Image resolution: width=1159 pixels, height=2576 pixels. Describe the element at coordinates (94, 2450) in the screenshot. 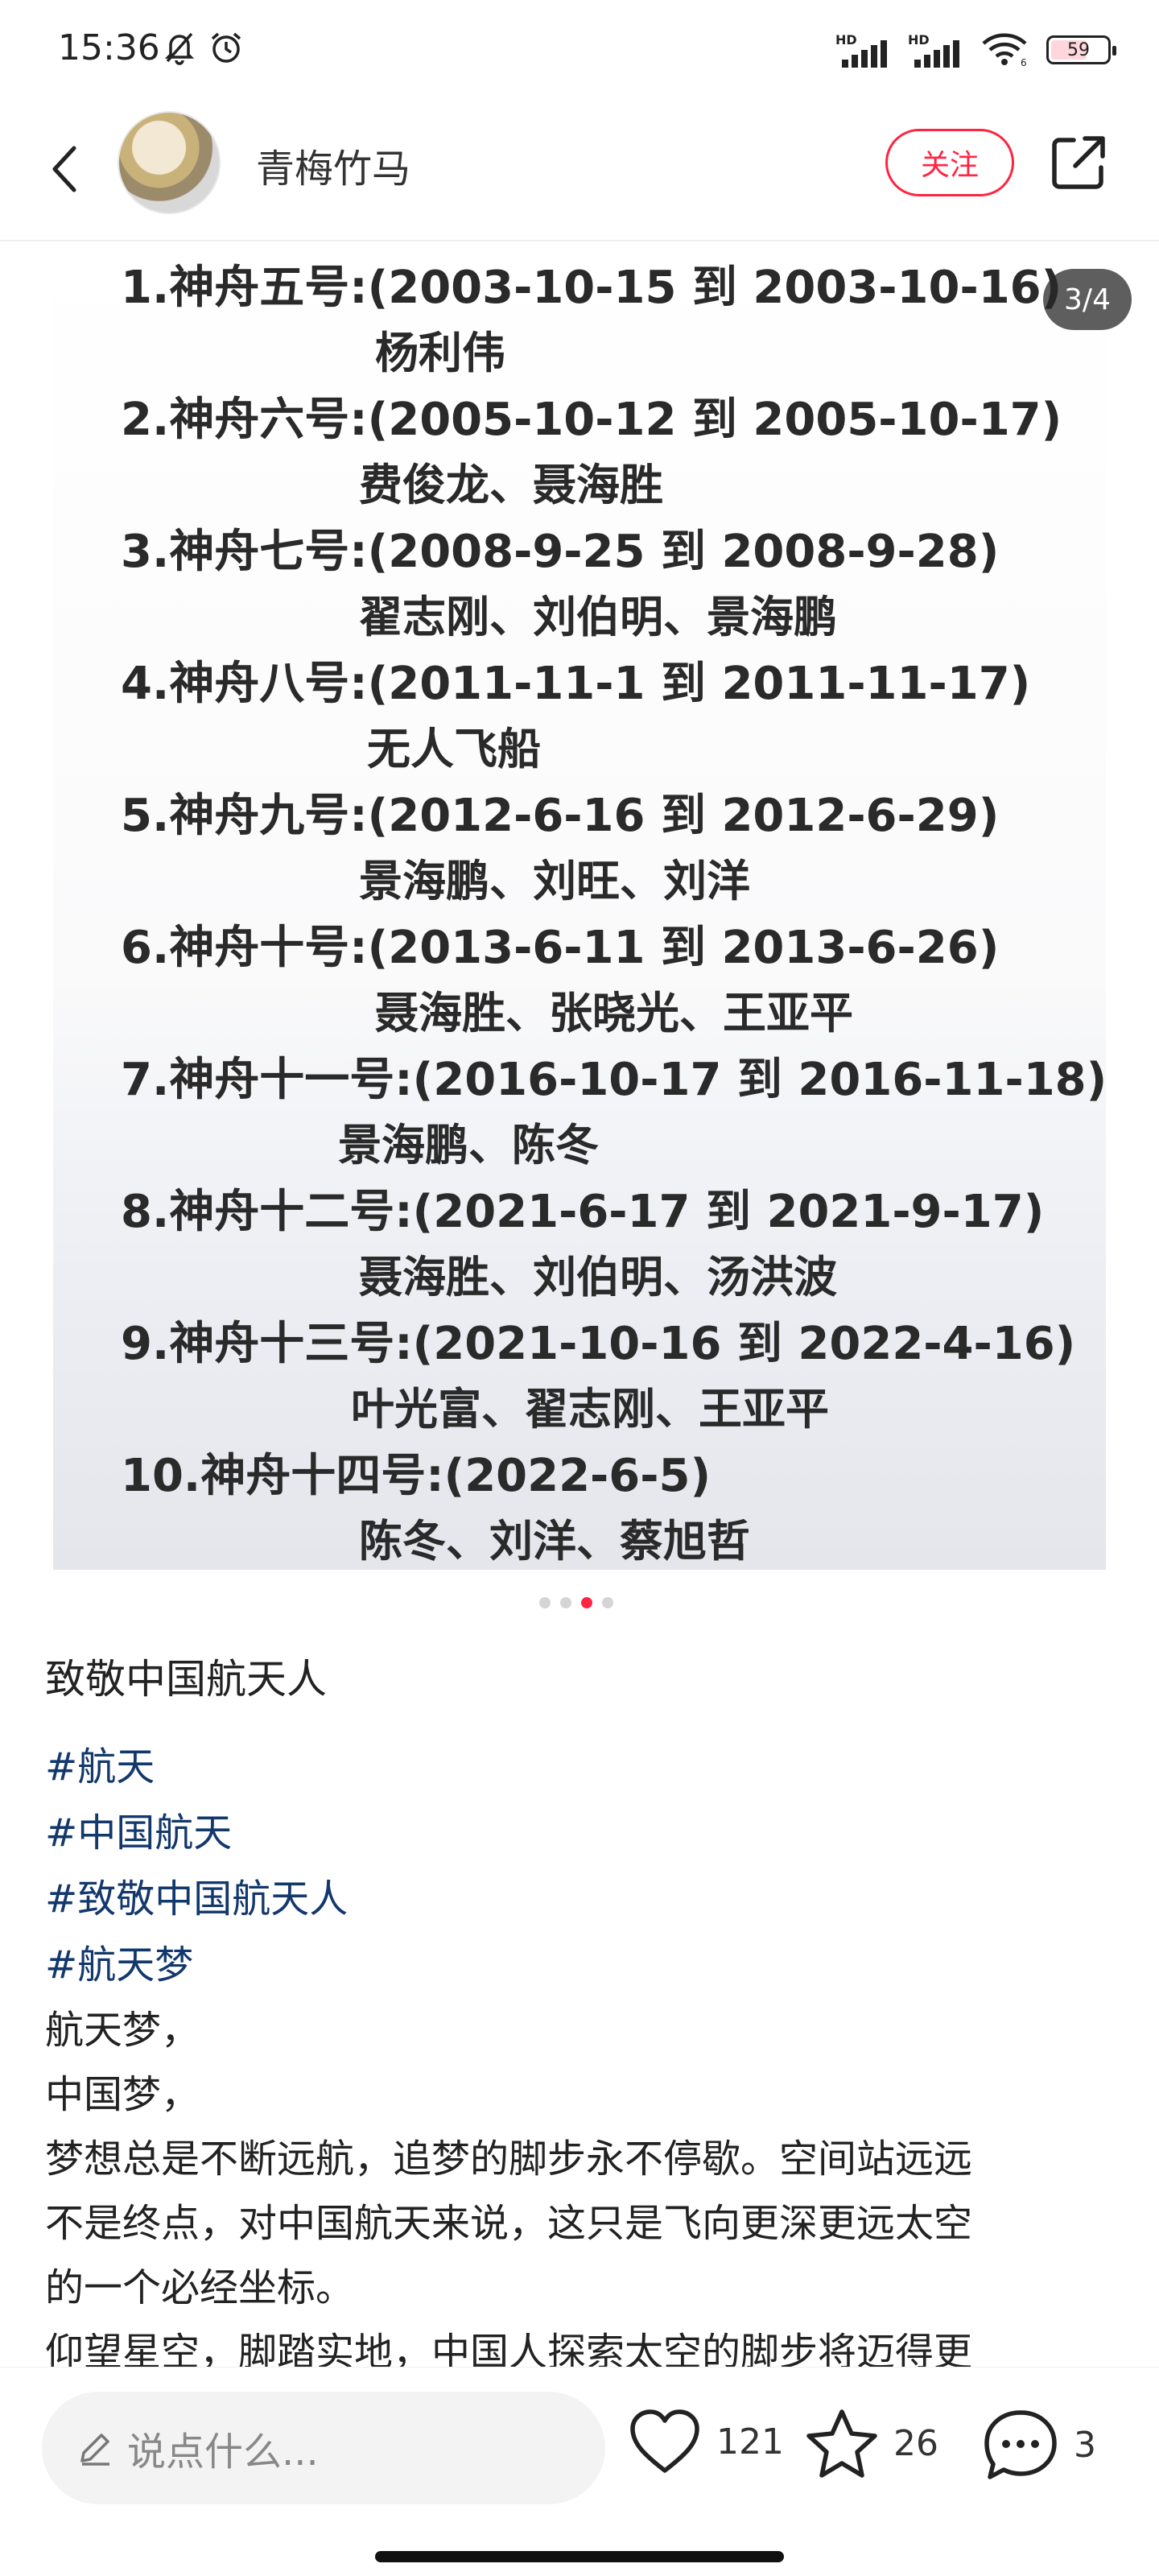

I see `pencil-icon` at that location.